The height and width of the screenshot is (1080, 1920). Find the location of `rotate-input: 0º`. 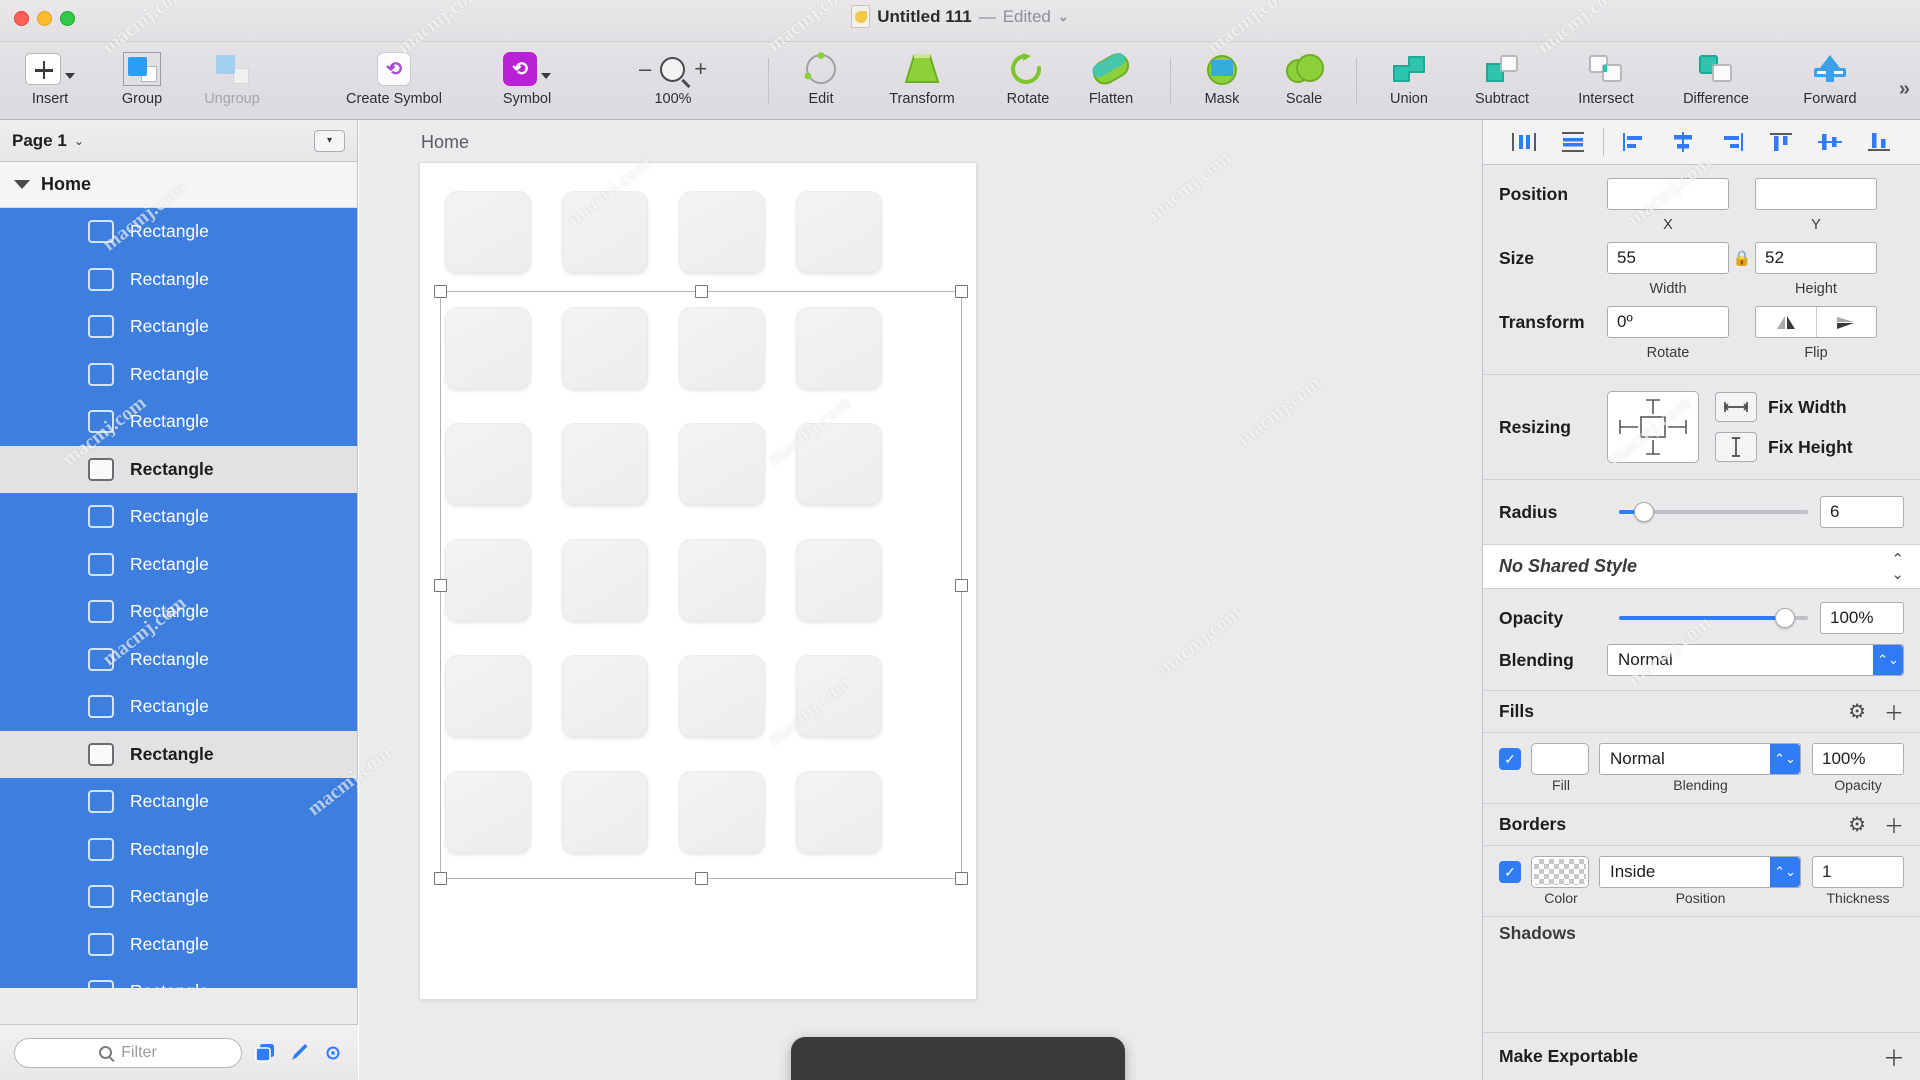

rotate-input: 0º is located at coordinates (1668, 322).